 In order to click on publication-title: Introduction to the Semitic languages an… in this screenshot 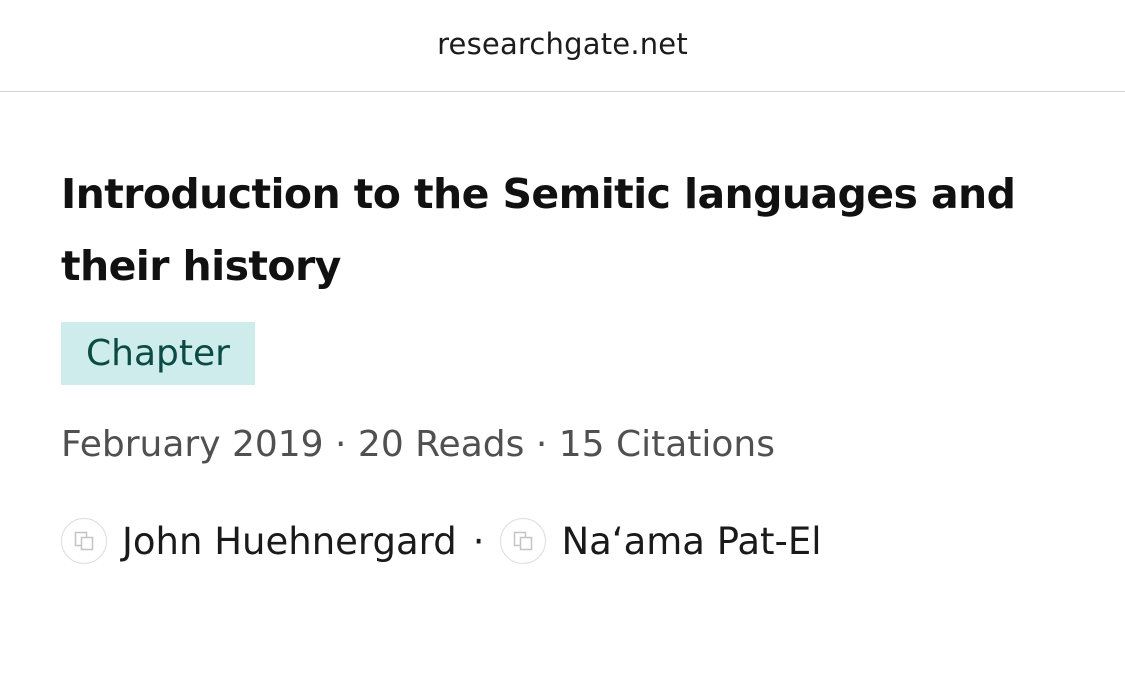, I will do `click(538, 230)`.